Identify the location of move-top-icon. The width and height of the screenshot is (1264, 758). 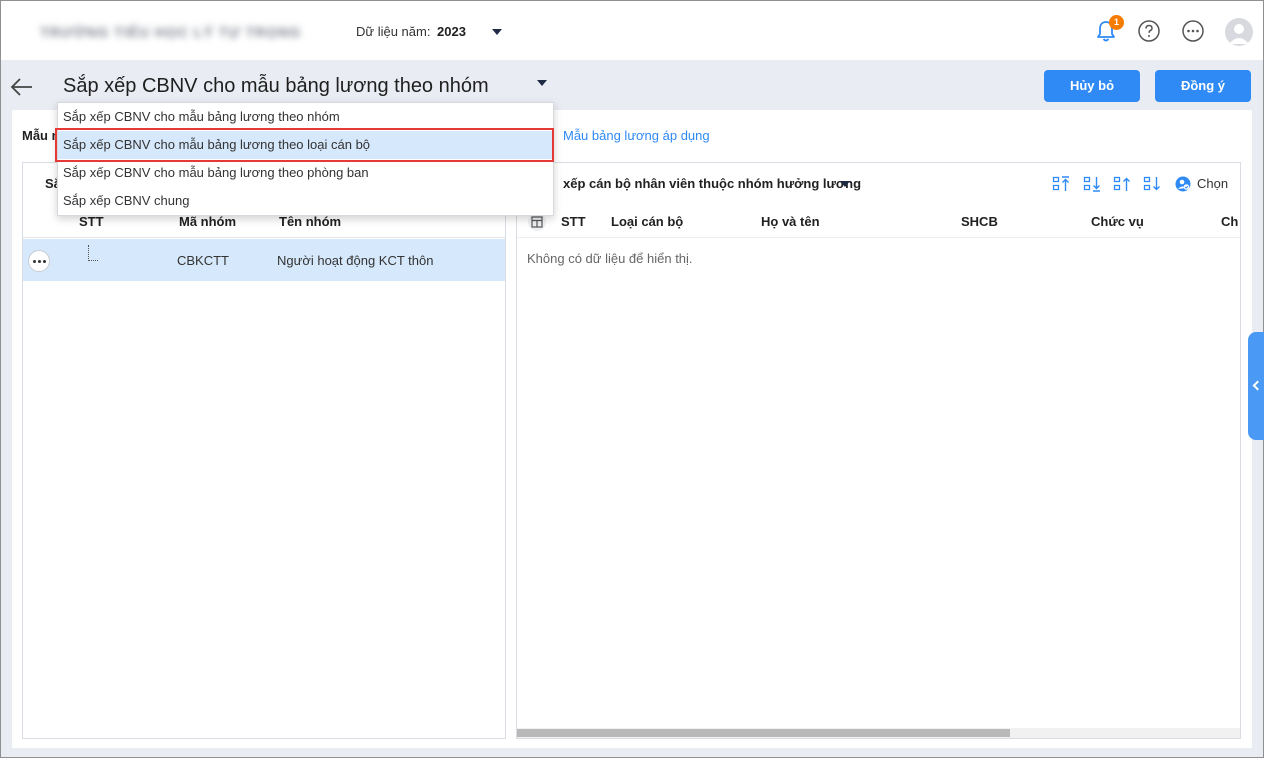
(1061, 184).